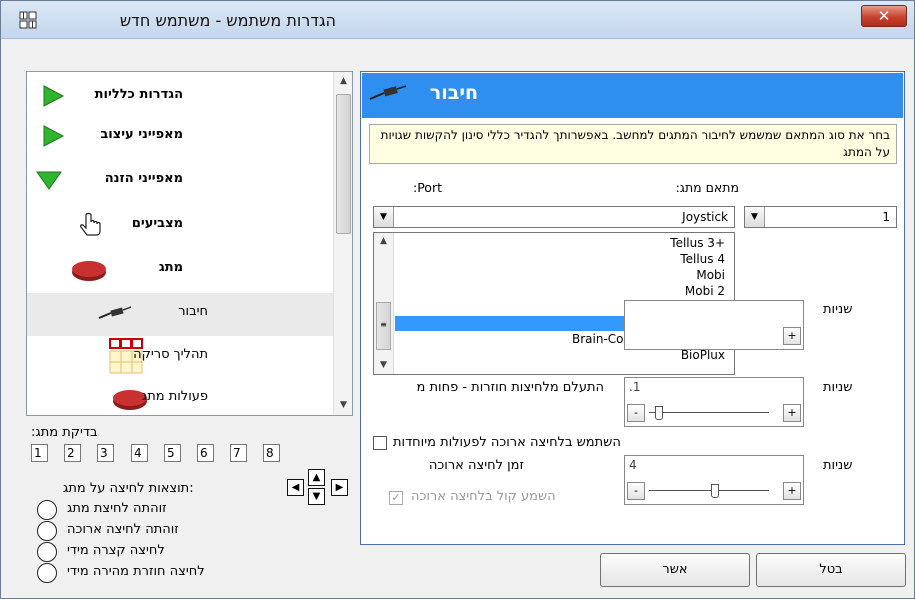  I want to click on sound-checkbox: ✓, so click(396, 498).